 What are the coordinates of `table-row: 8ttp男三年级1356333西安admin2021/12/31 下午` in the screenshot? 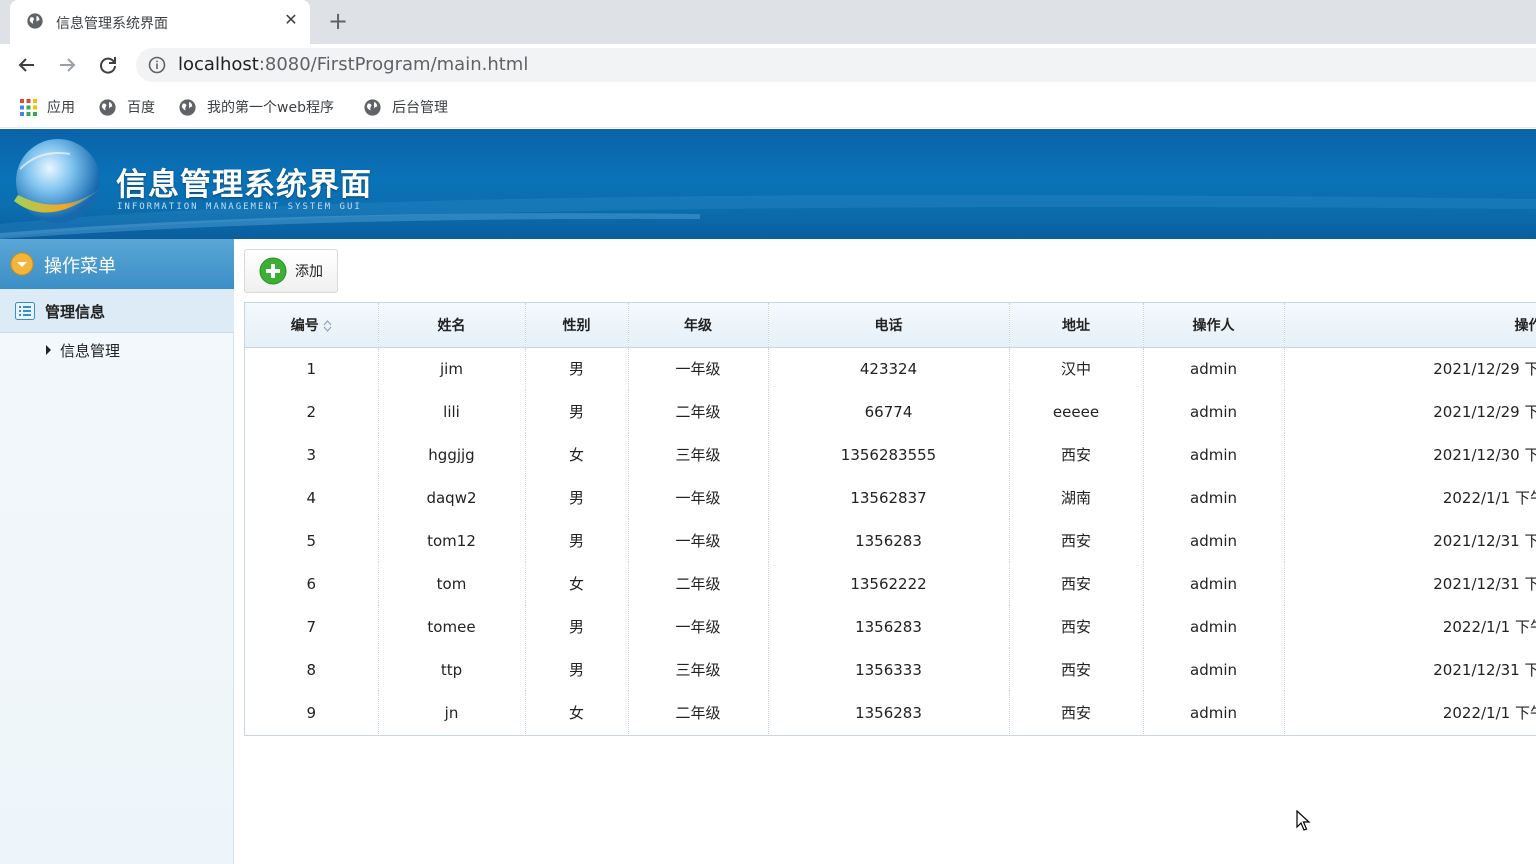 It's located at (890, 669).